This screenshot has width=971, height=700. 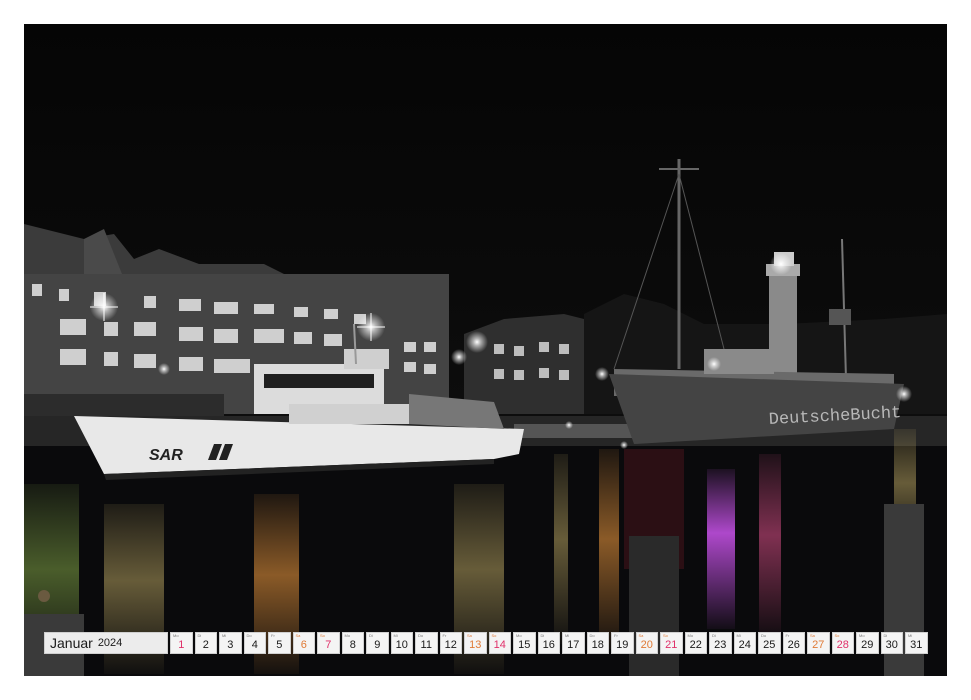 I want to click on day-number: 16, so click(x=548, y=645).